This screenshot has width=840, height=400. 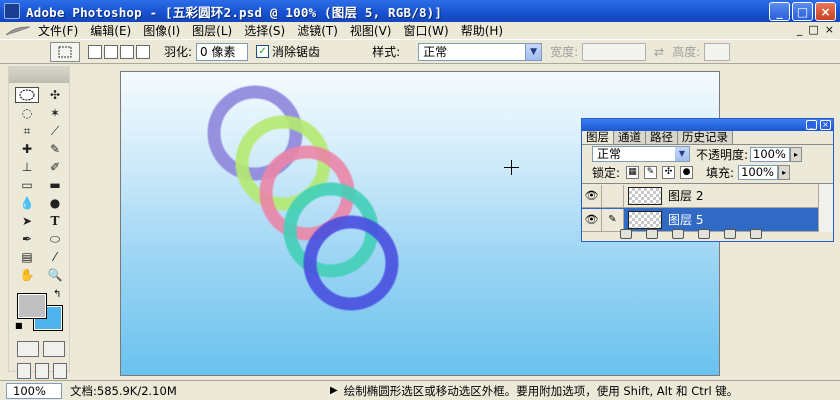 What do you see at coordinates (662, 137) in the screenshot?
I see `tab-paths: 路径` at bounding box center [662, 137].